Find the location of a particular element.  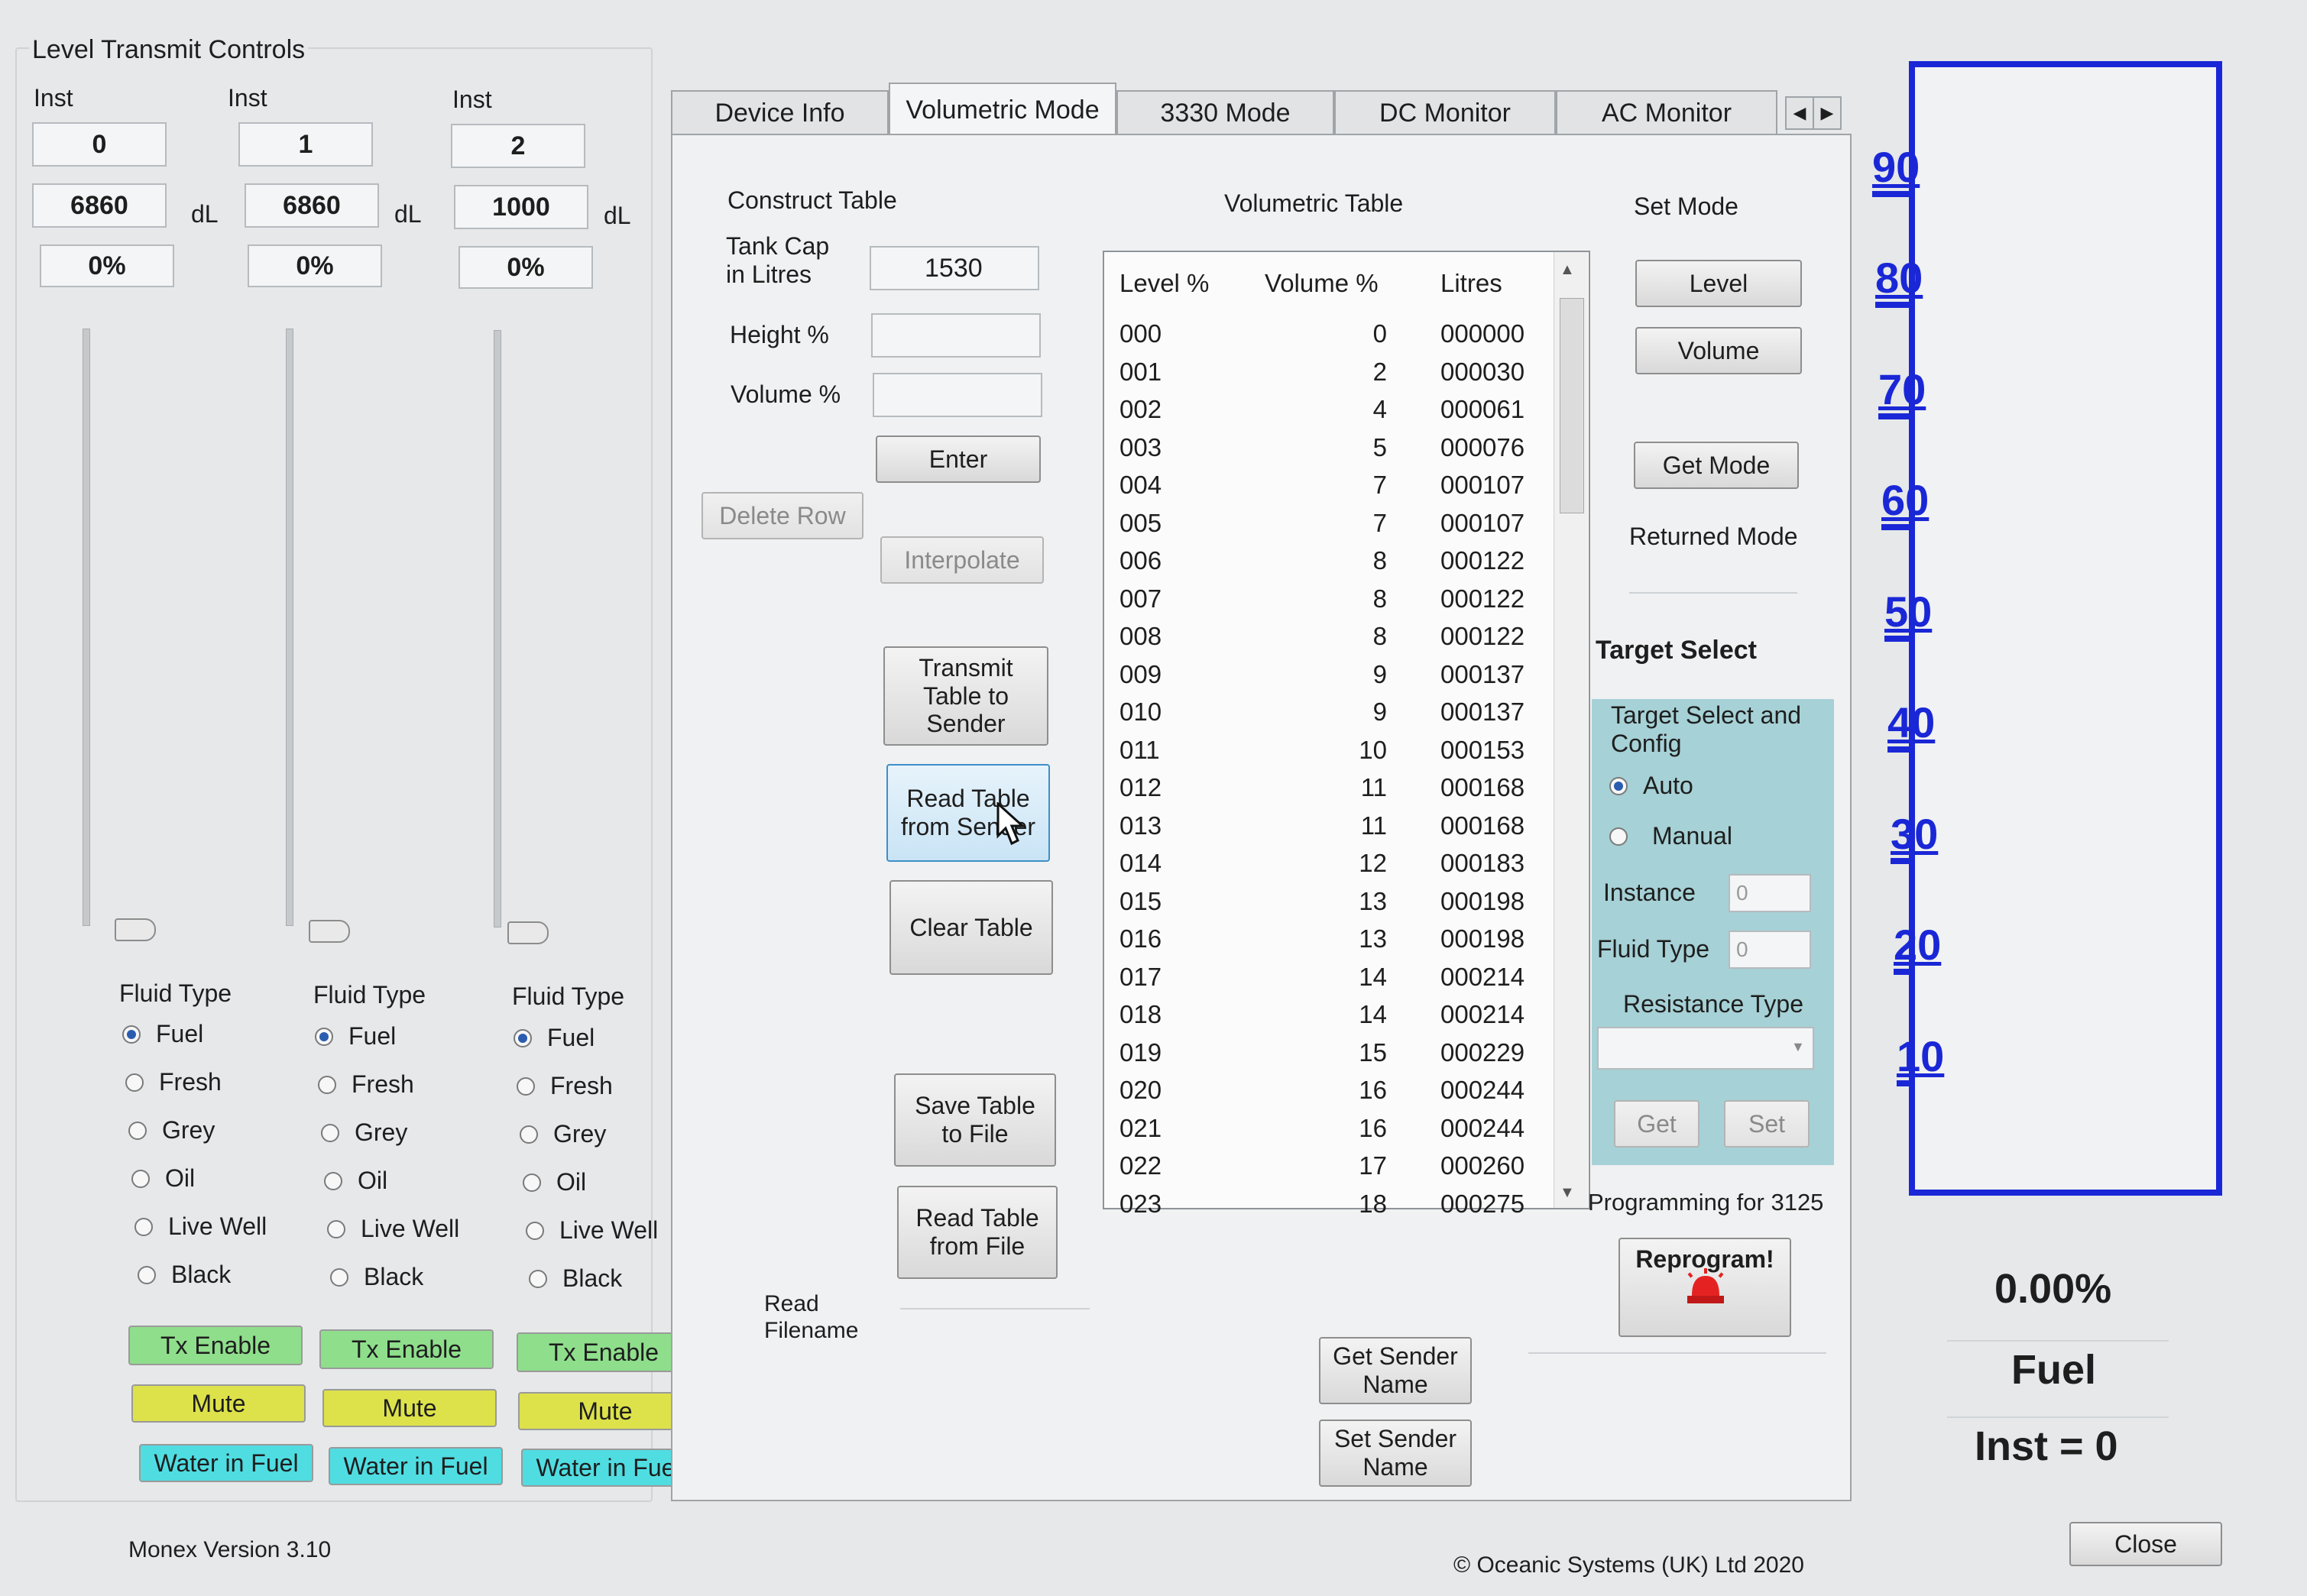

manual-radio-dot is located at coordinates (1618, 836).